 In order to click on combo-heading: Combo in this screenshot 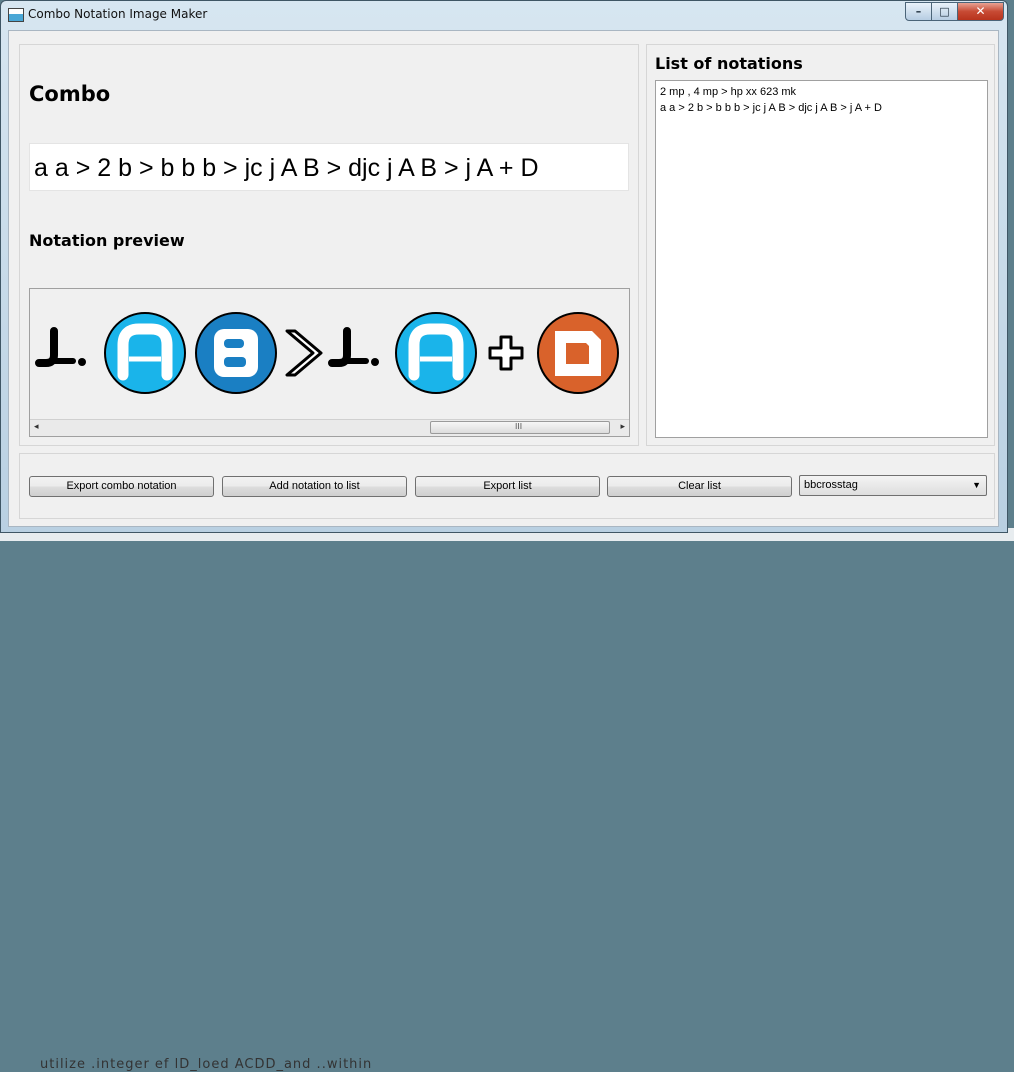, I will do `click(70, 94)`.